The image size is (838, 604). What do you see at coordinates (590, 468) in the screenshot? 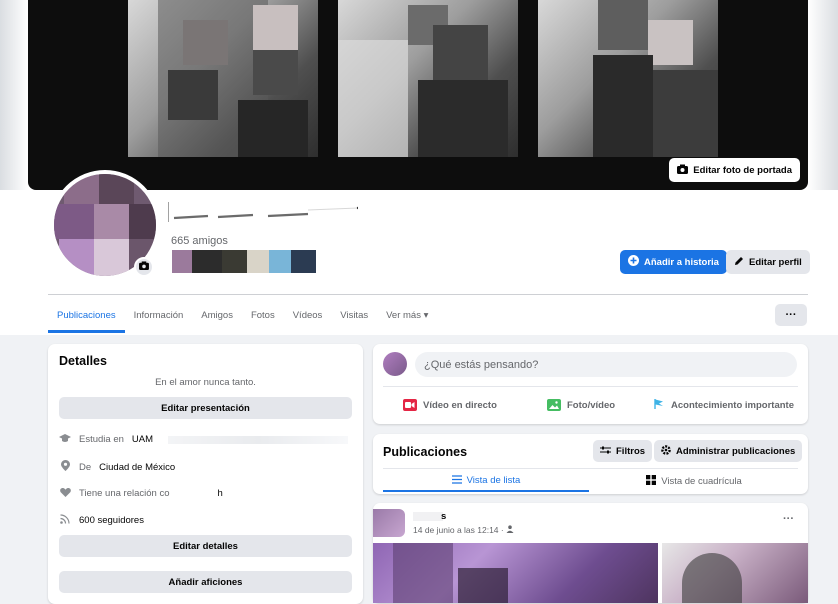
I see `posts-divider` at bounding box center [590, 468].